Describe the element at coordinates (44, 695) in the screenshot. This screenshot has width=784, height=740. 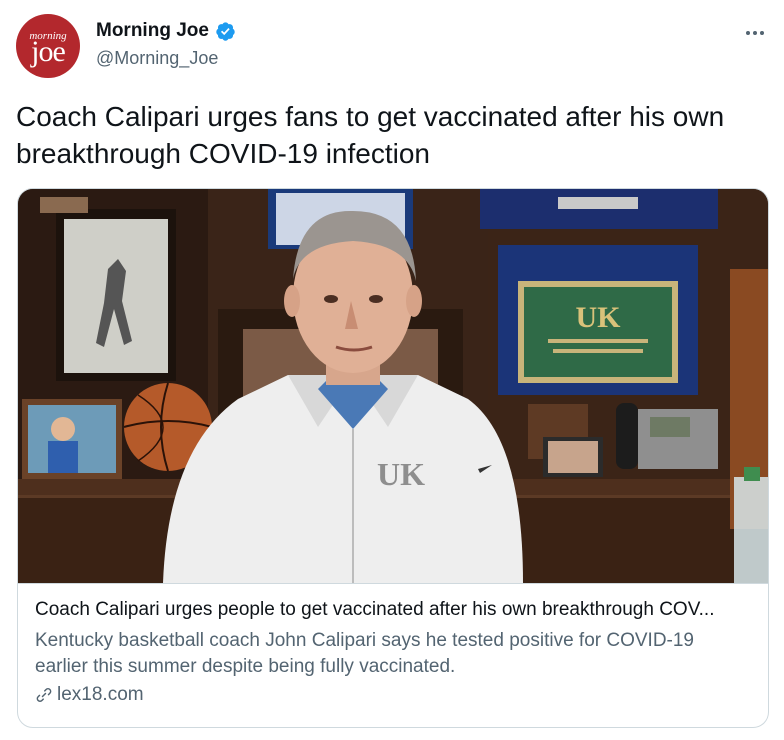
I see `link-icon` at that location.